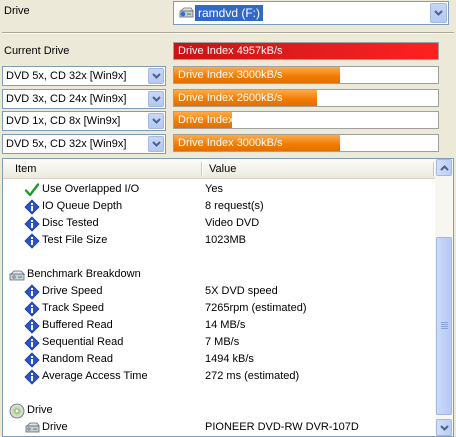  What do you see at coordinates (225, 240) in the screenshot?
I see `list-item-value: 1023MB` at bounding box center [225, 240].